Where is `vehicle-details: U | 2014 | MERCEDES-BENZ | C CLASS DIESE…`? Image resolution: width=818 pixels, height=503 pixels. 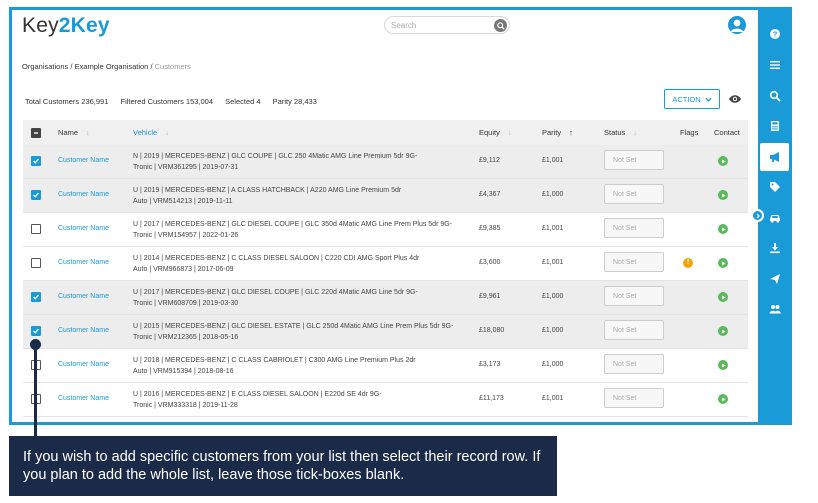 vehicle-details: U | 2014 | MERCEDES-BENZ | C CLASS DIESE… is located at coordinates (298, 264).